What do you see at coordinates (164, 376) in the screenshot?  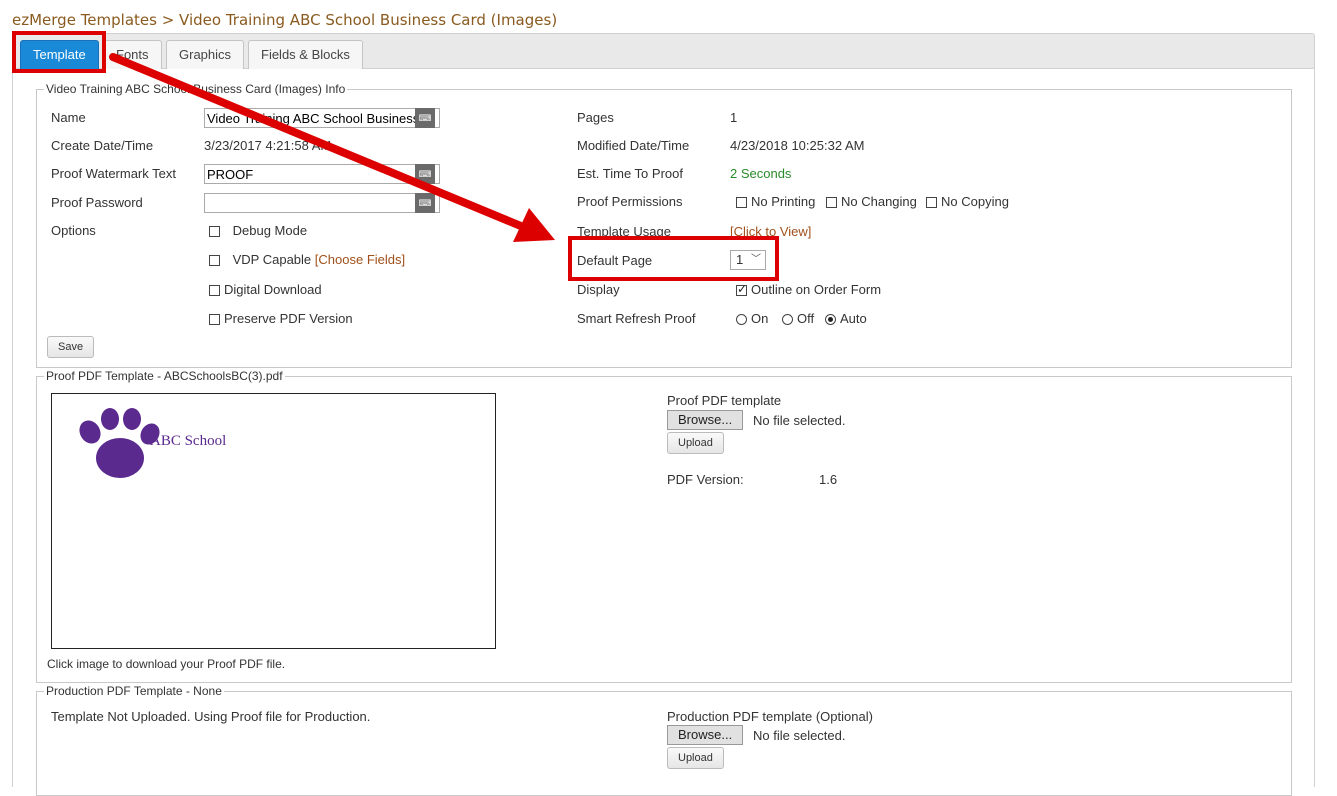 I see `proof-pdf-legend: Proof PDF Template - ABCSchoolsBC(3).pdf` at bounding box center [164, 376].